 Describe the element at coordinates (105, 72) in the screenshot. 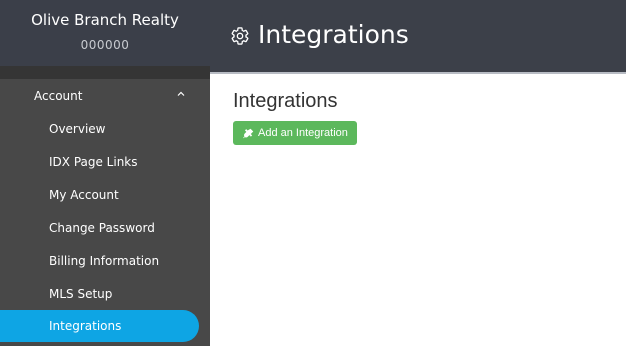

I see `divider` at that location.